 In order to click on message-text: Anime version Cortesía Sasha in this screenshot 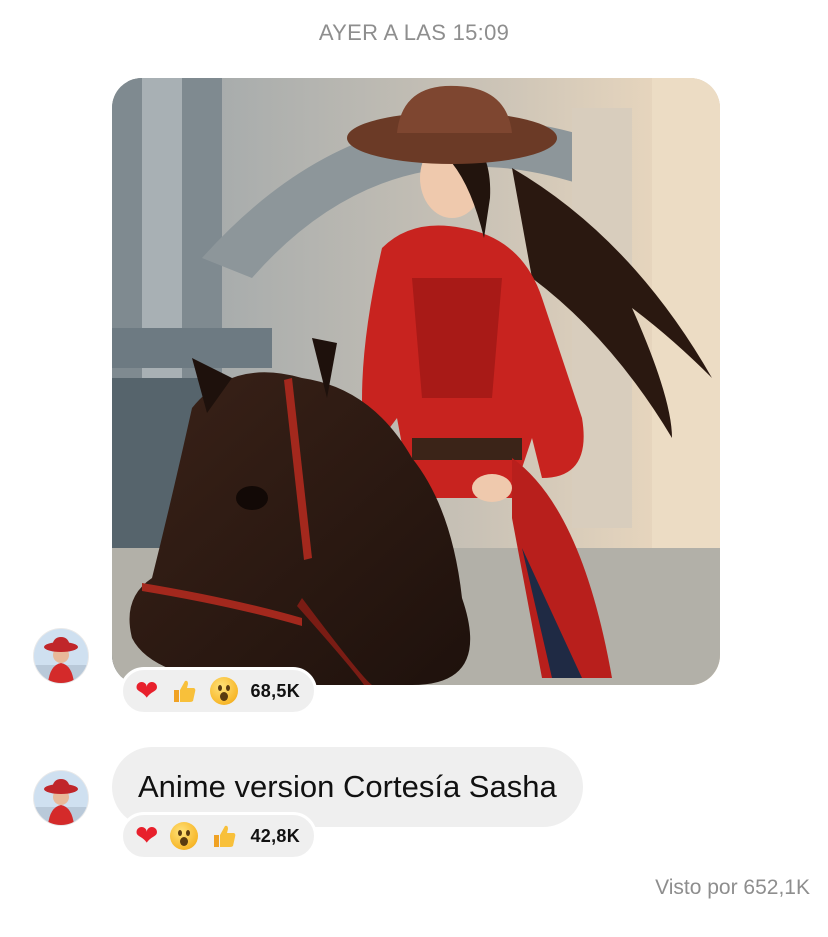, I will do `click(347, 786)`.